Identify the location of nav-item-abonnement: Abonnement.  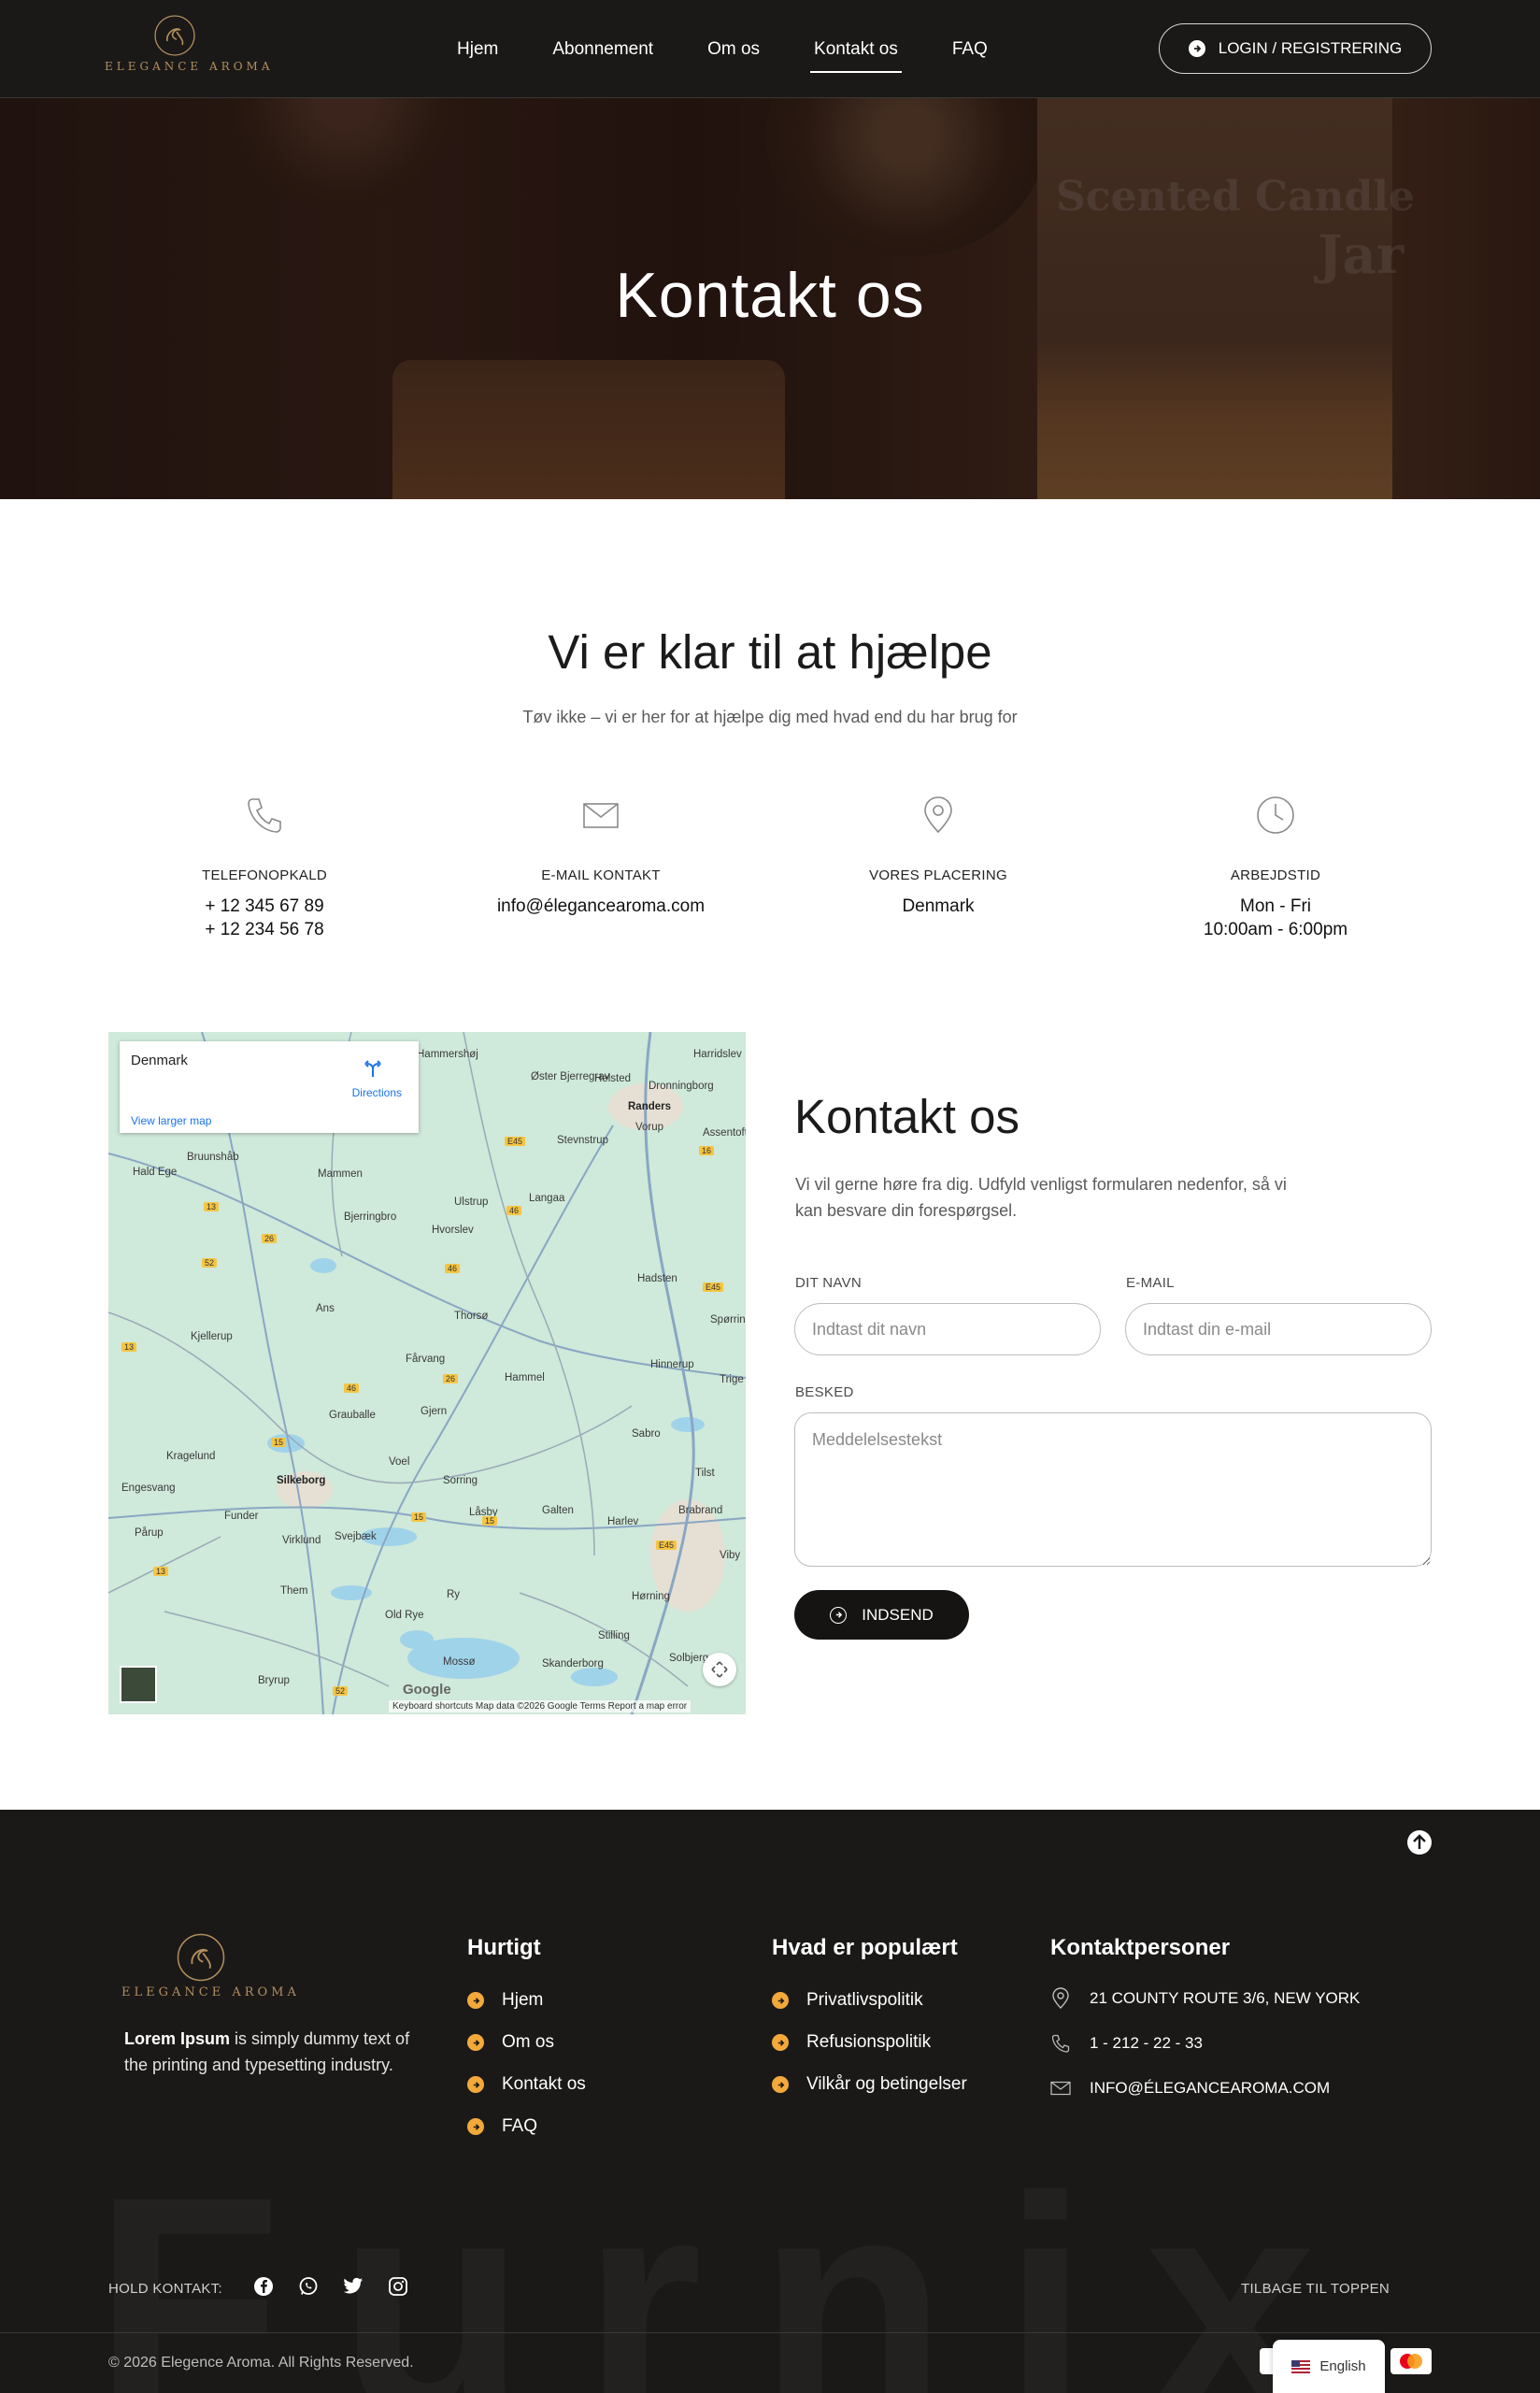
(603, 50).